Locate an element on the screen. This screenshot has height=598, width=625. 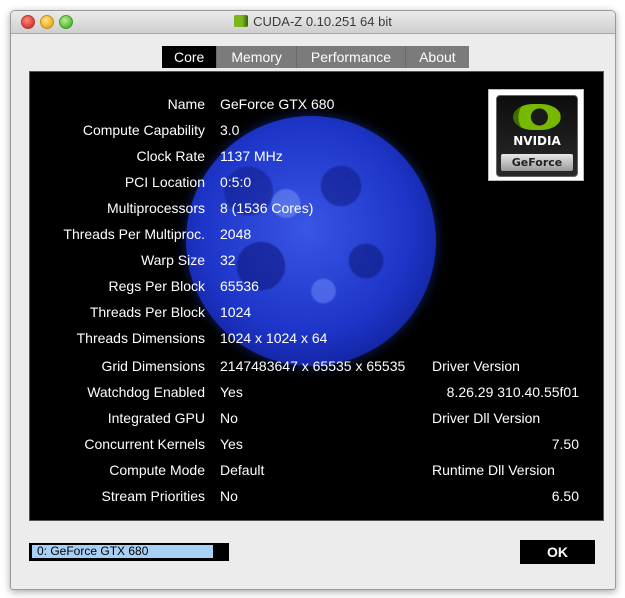
window-title: CUDA-Z 0.10.251 64 bit is located at coordinates (322, 21).